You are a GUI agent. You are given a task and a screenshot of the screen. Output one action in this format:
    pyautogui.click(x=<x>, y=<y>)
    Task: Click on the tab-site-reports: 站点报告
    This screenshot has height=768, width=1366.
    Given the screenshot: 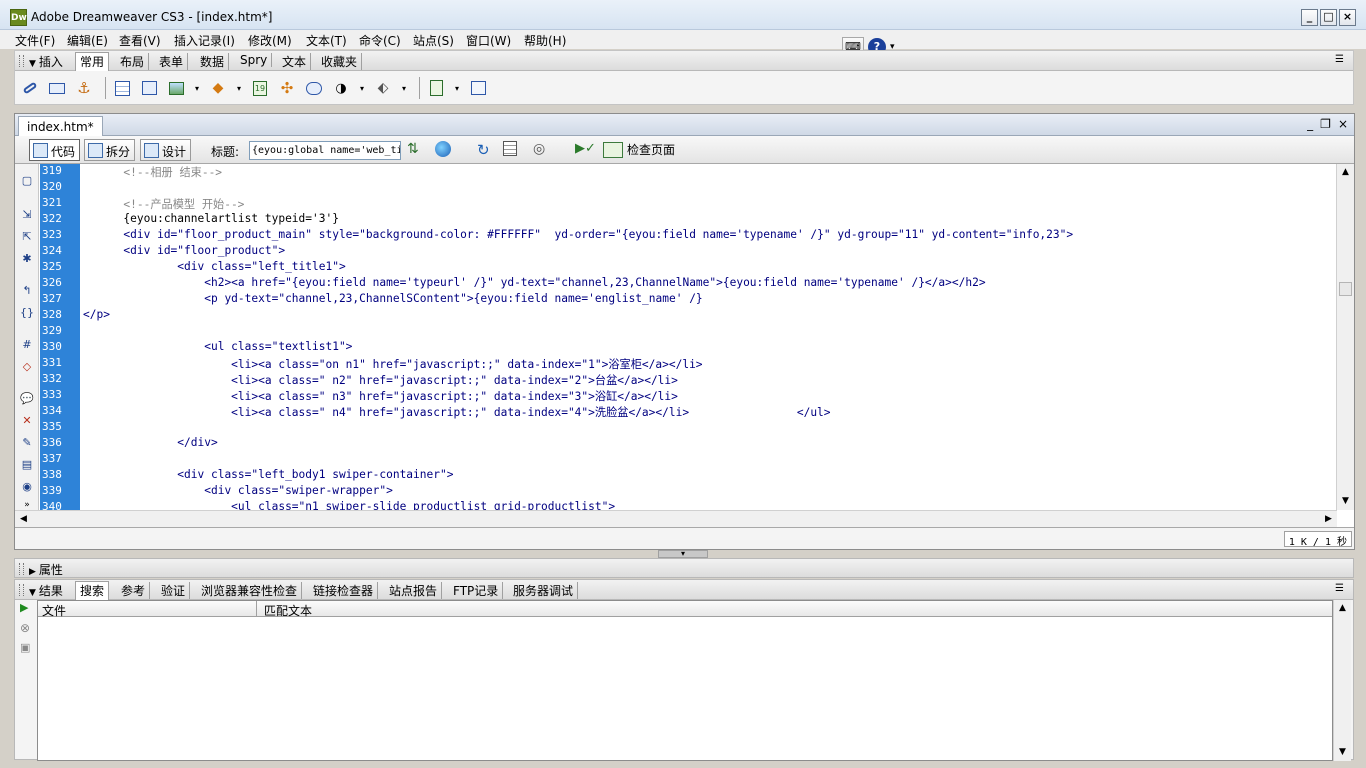 What is the action you would take?
    pyautogui.click(x=414, y=590)
    